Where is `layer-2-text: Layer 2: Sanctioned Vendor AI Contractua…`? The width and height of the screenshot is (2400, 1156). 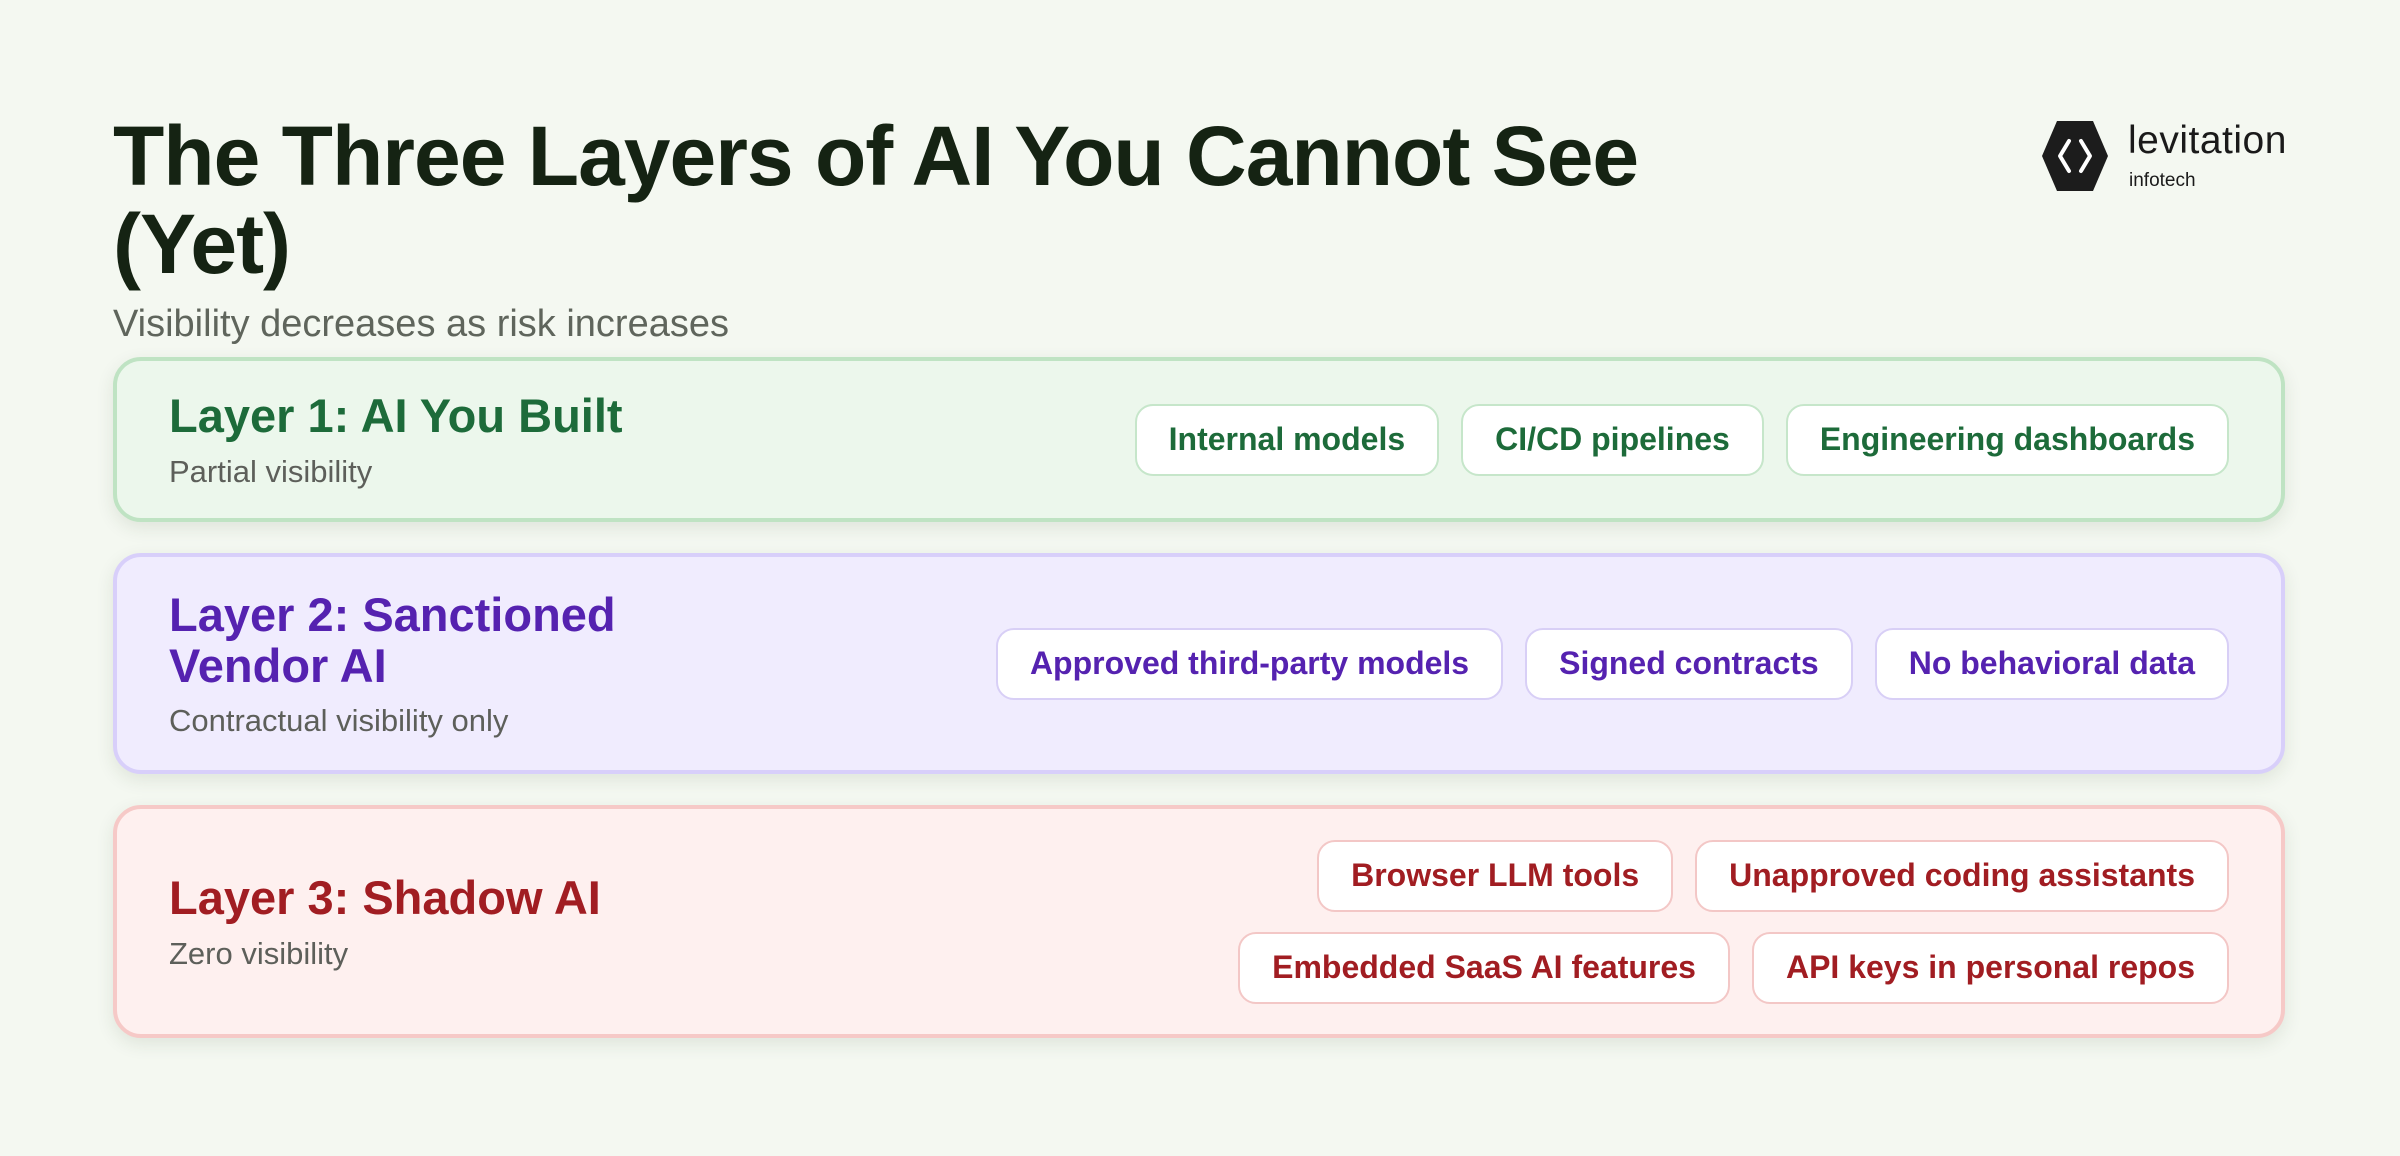
layer-2-text: Layer 2: Sanctioned Vendor AI Contractua… is located at coordinates (429, 664).